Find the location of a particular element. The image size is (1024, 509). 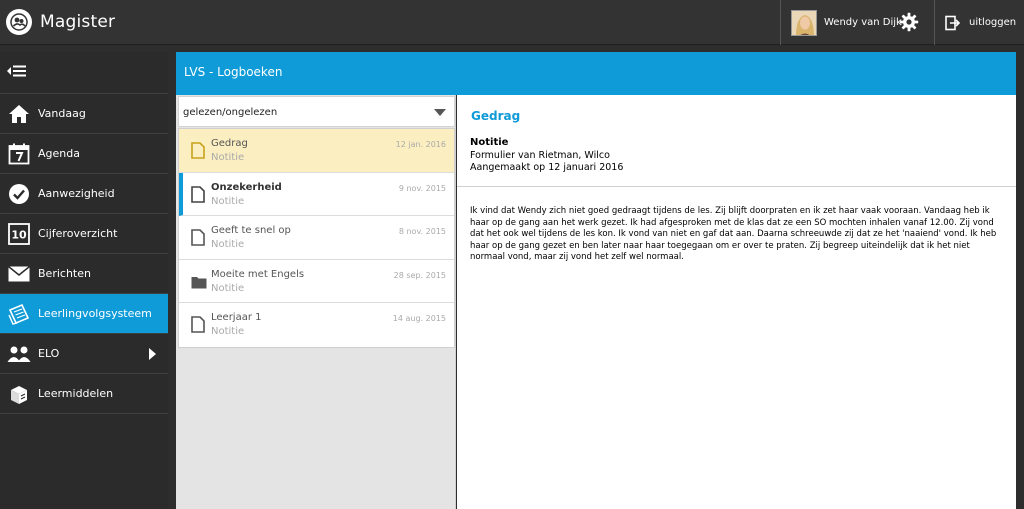

read-filter-select: gelezen/ongelezen is located at coordinates (316, 111).